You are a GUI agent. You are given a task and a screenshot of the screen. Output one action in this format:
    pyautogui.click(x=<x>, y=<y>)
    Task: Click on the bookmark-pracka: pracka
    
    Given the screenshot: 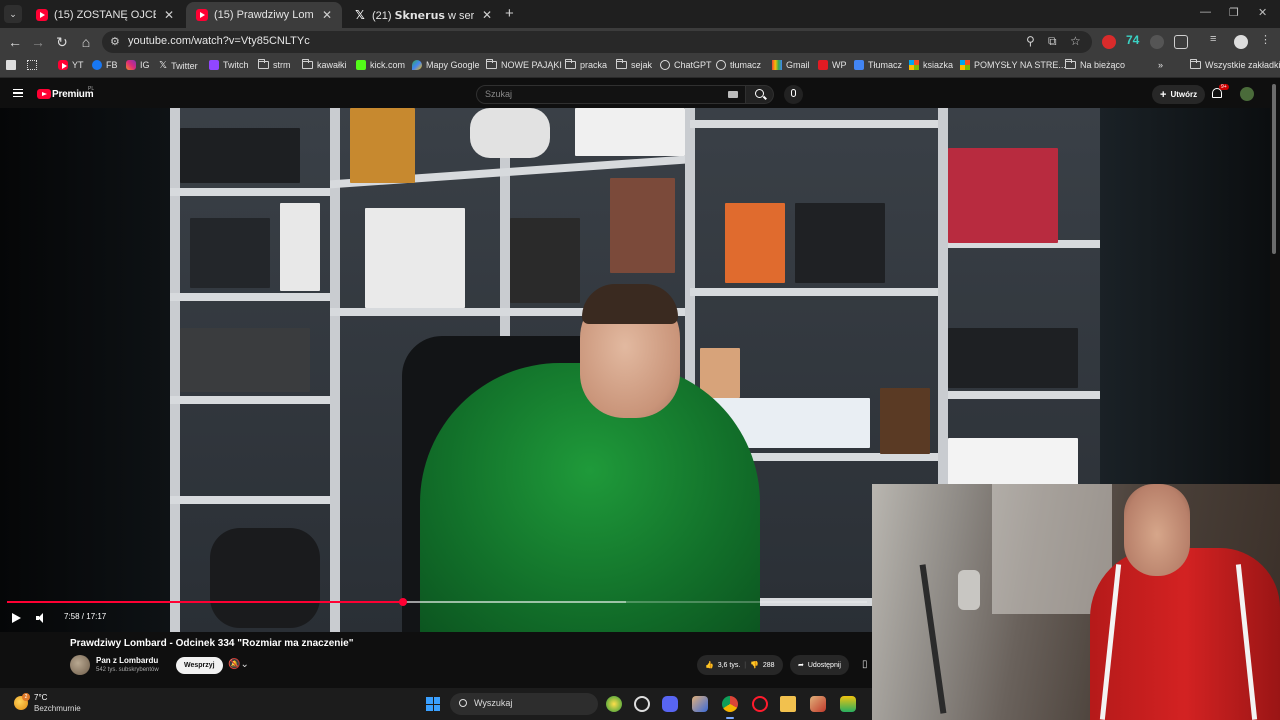 What is the action you would take?
    pyautogui.click(x=586, y=64)
    